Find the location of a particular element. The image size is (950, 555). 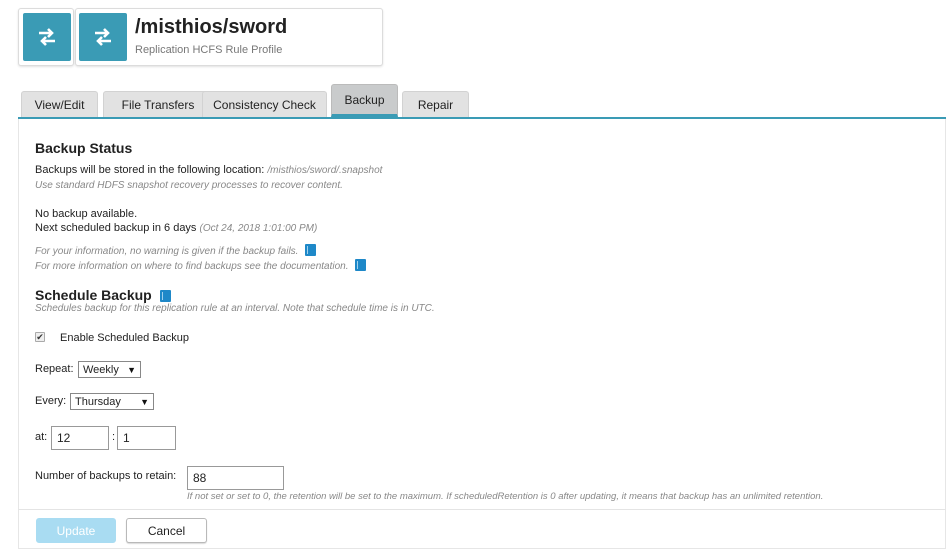

tab-file-transfers: File Transfers is located at coordinates (158, 104).